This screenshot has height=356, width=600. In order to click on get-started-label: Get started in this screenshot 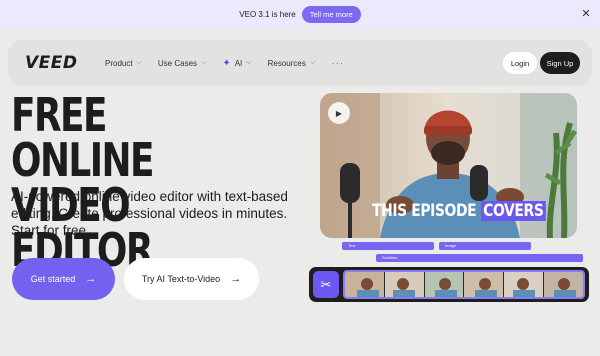, I will do `click(53, 279)`.